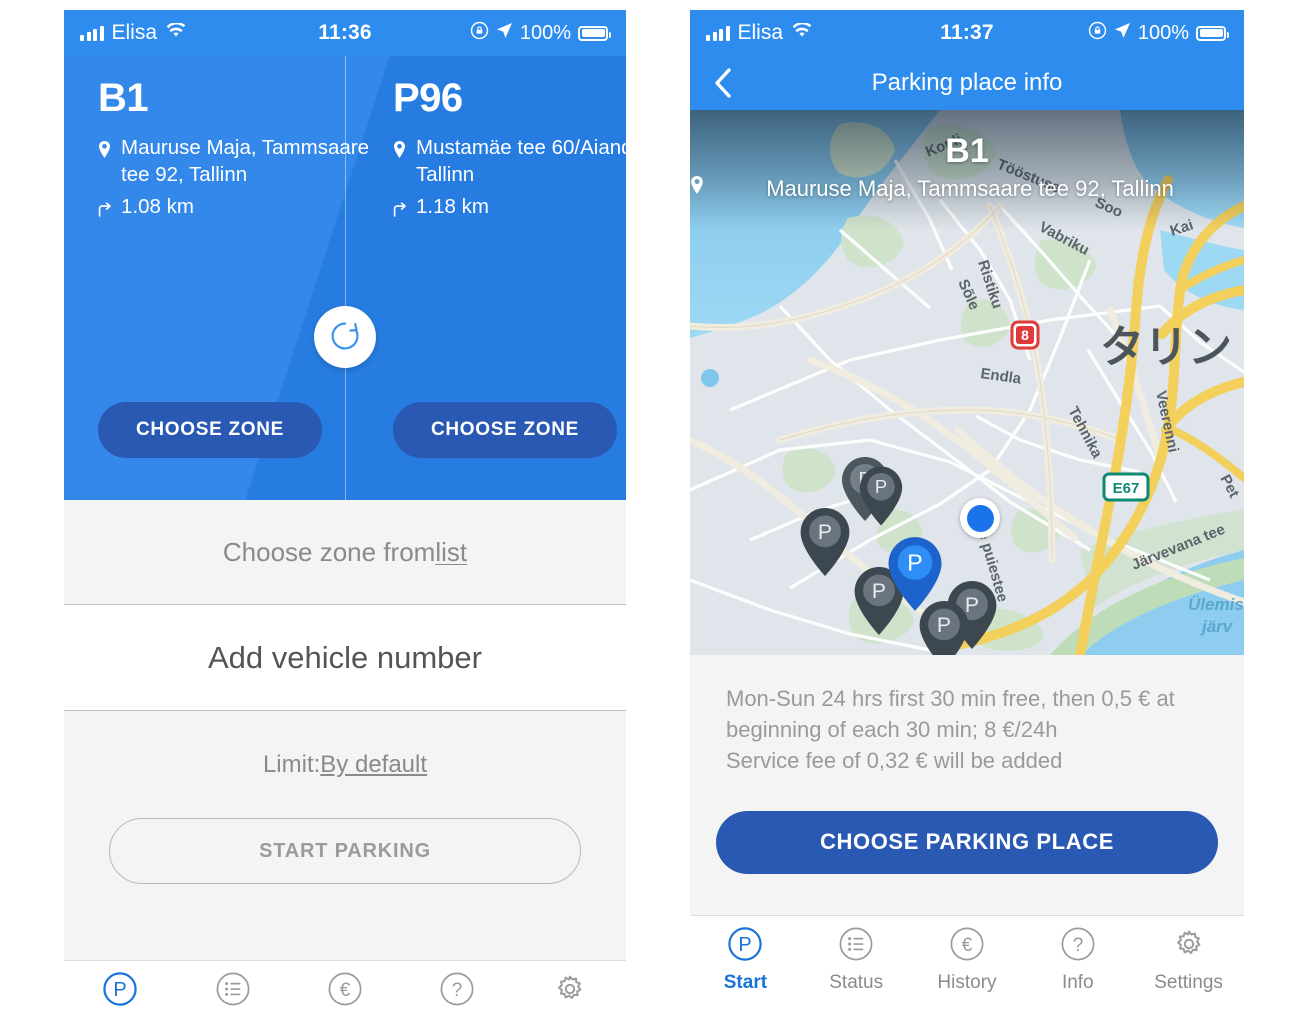  I want to click on choose-parking-place-button: CHOOSE PARKING PLACE, so click(967, 842).